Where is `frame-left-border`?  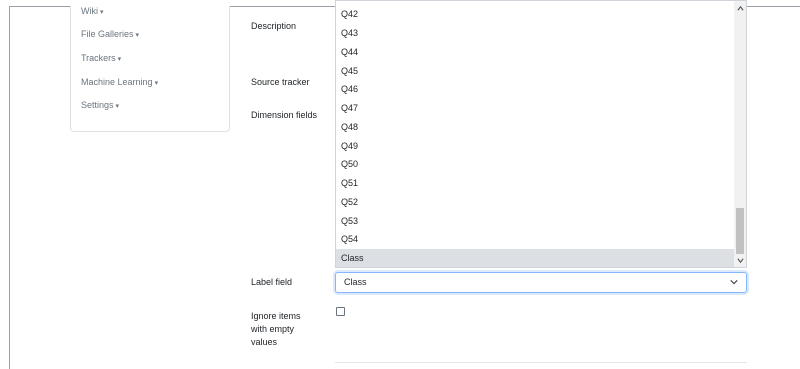
frame-left-border is located at coordinates (9, 187).